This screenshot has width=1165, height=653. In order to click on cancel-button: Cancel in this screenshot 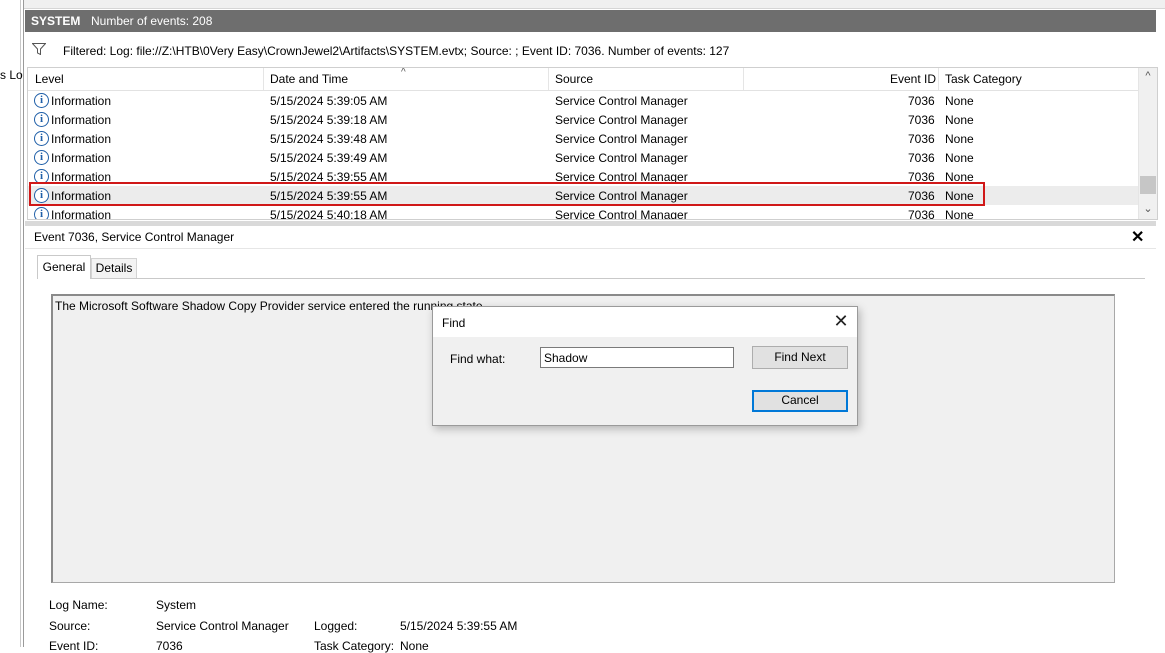, I will do `click(800, 401)`.